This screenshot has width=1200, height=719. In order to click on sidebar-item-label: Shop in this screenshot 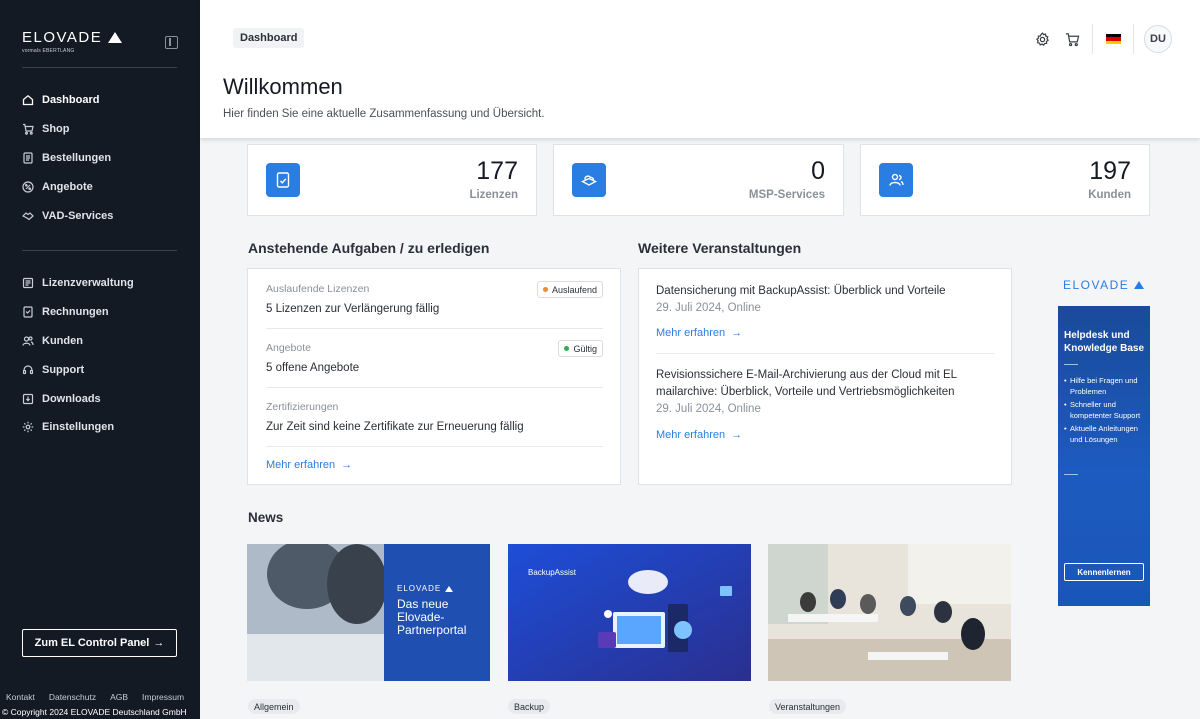, I will do `click(56, 129)`.